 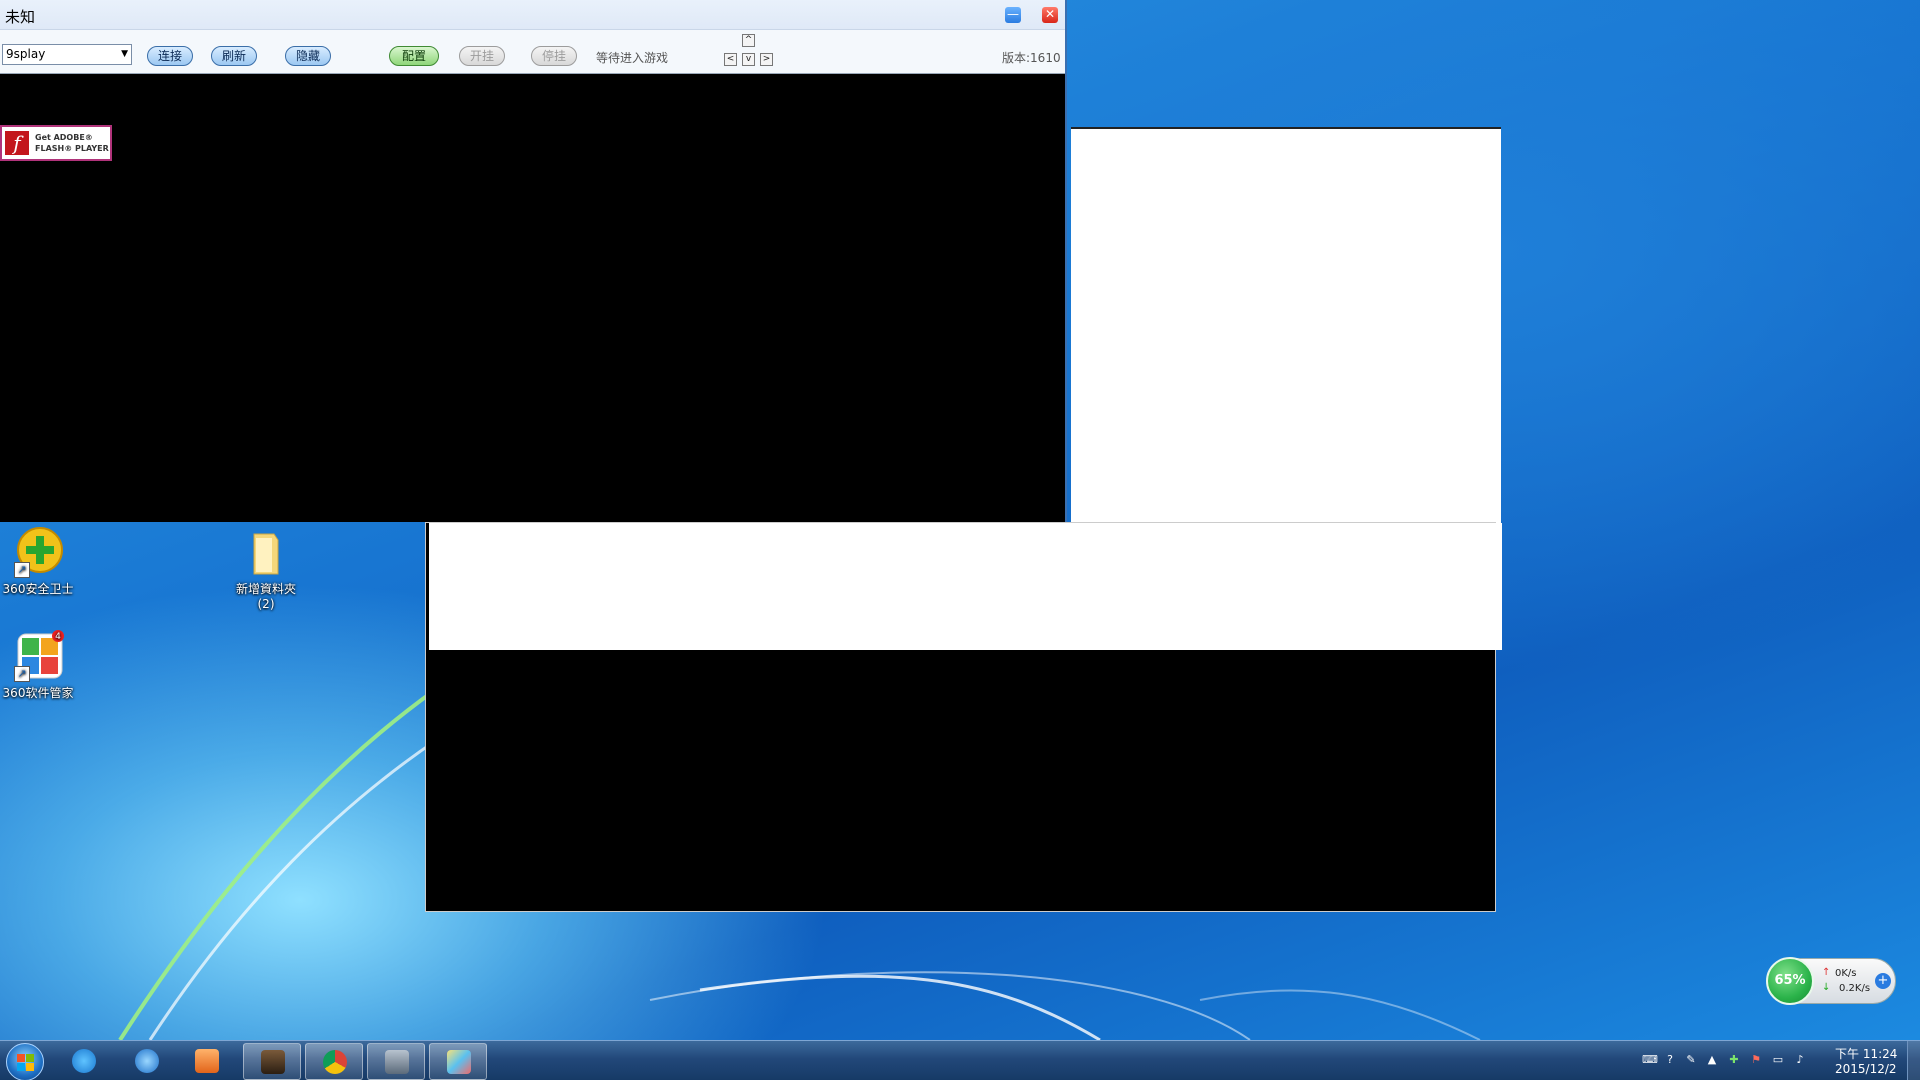 I want to click on arrow-right-button: >, so click(x=766, y=59).